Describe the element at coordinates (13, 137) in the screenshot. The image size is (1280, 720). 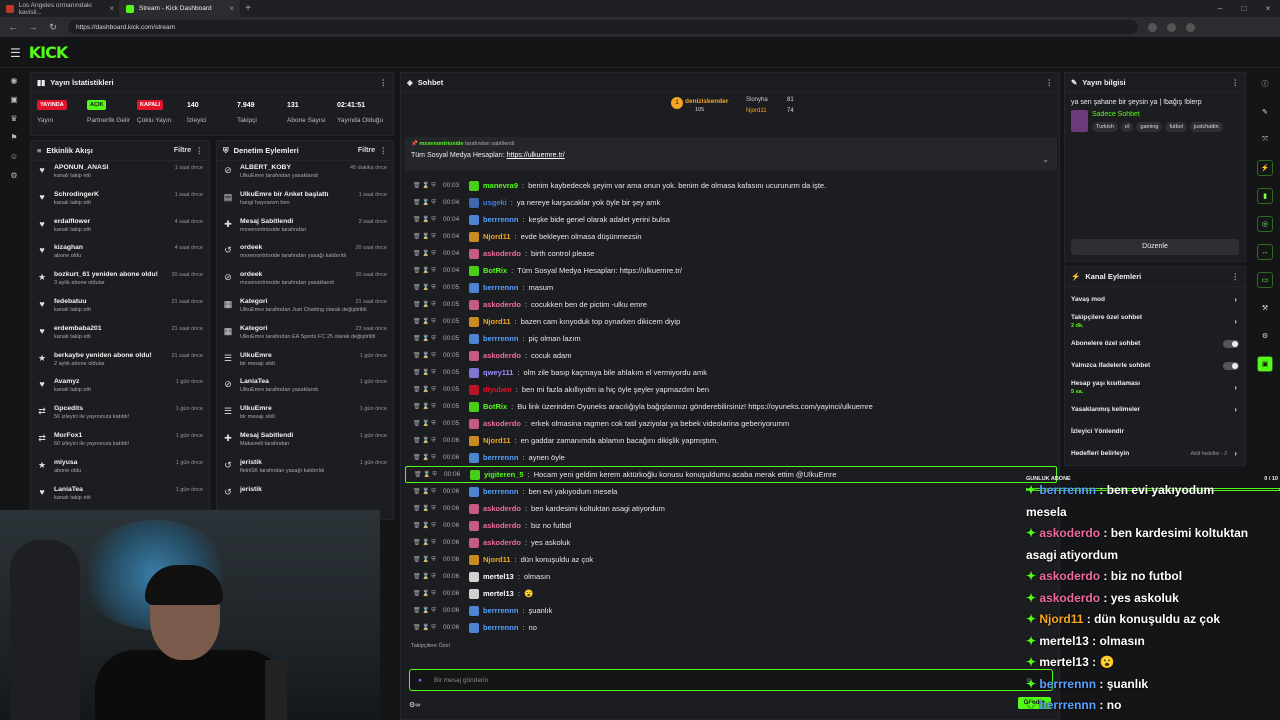
I see `community-icon: ⚑` at that location.